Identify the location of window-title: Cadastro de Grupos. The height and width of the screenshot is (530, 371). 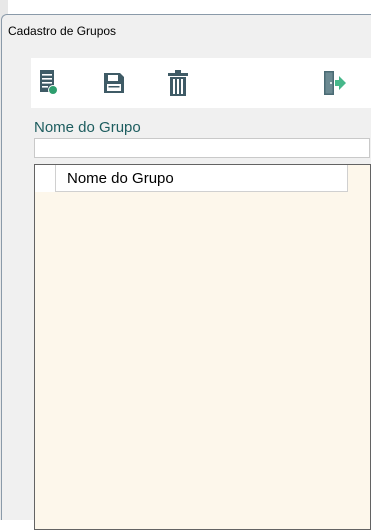
(62, 31).